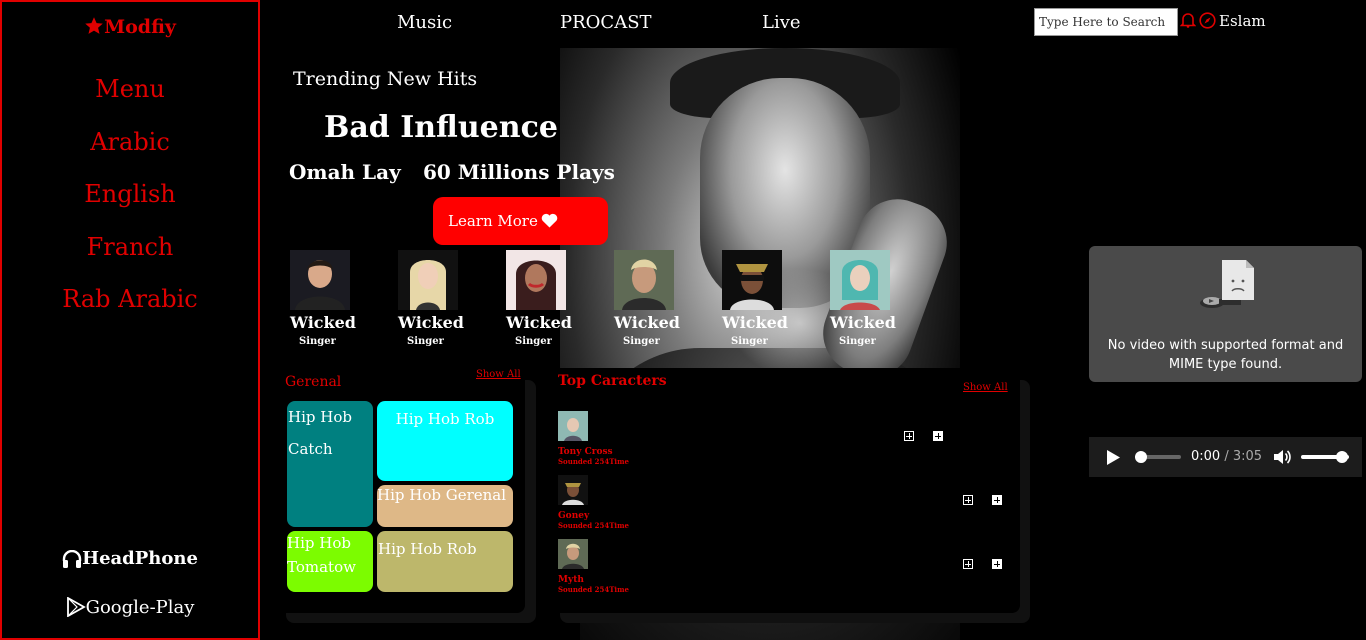  What do you see at coordinates (519, 172) in the screenshot?
I see `play-count: 60 Millions Plays` at bounding box center [519, 172].